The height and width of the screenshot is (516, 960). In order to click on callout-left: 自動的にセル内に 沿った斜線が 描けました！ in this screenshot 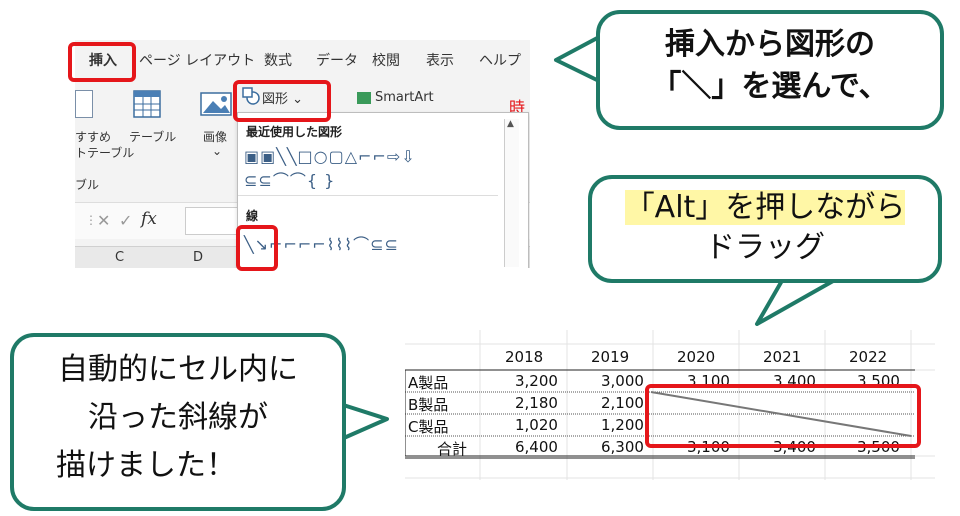, I will do `click(178, 422)`.